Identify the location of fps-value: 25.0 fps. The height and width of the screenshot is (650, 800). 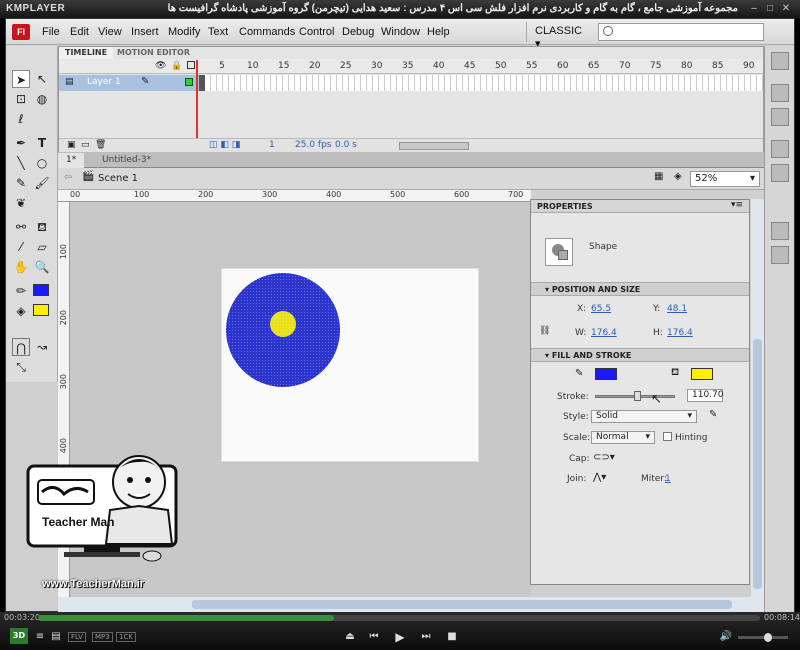
(313, 145).